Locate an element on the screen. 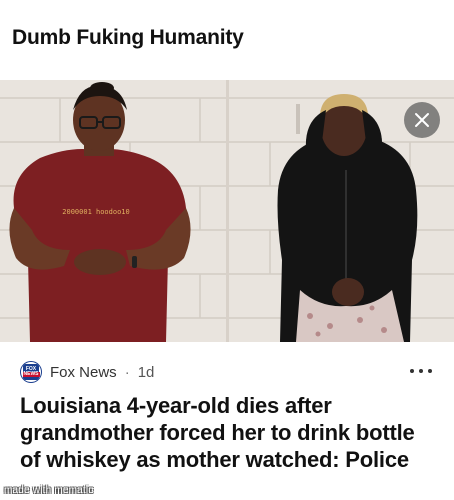 This screenshot has height=500, width=454. shirt-print: 2000001 hoodoo10 is located at coordinates (95, 212).